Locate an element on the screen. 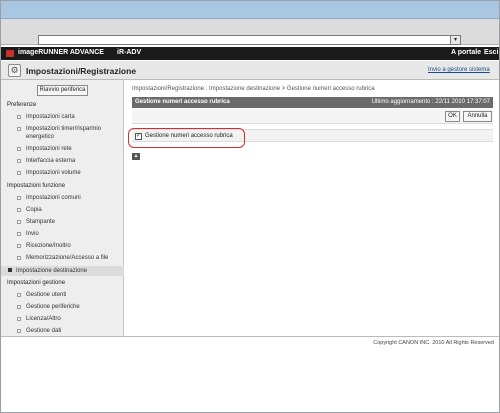 This screenshot has width=500, height=413. panel-title: Gestione numeri accesso rubrica is located at coordinates (182, 102).